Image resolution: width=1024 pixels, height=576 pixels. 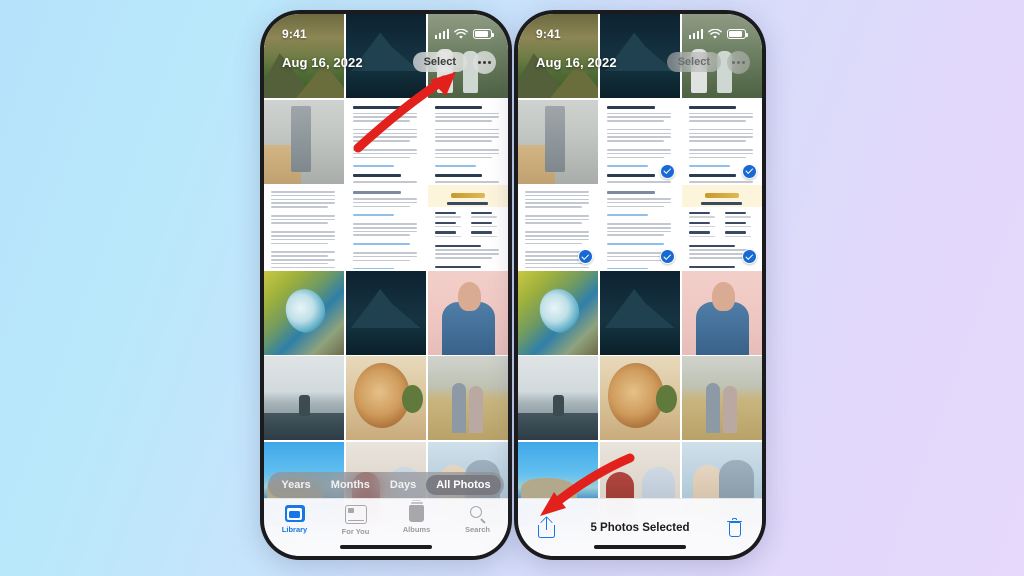 I want to click on segment-all-photos: All Photos, so click(x=463, y=485).